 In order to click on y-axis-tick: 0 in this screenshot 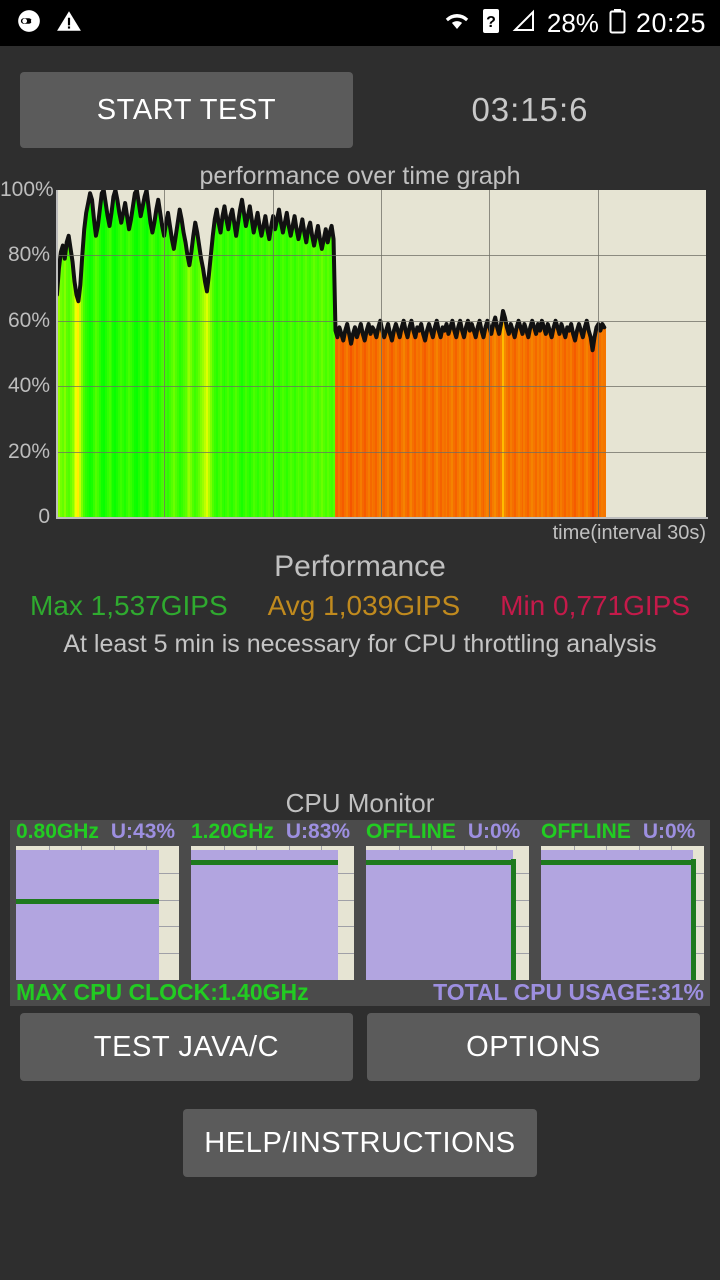, I will do `click(44, 516)`.